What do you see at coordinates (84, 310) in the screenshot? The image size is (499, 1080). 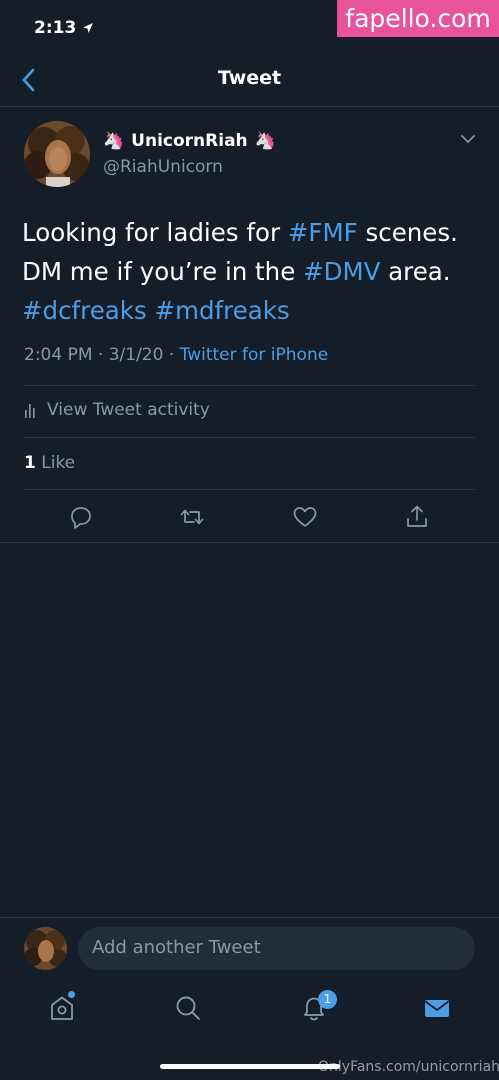 I see `hashtag-link: #dcfreaks` at bounding box center [84, 310].